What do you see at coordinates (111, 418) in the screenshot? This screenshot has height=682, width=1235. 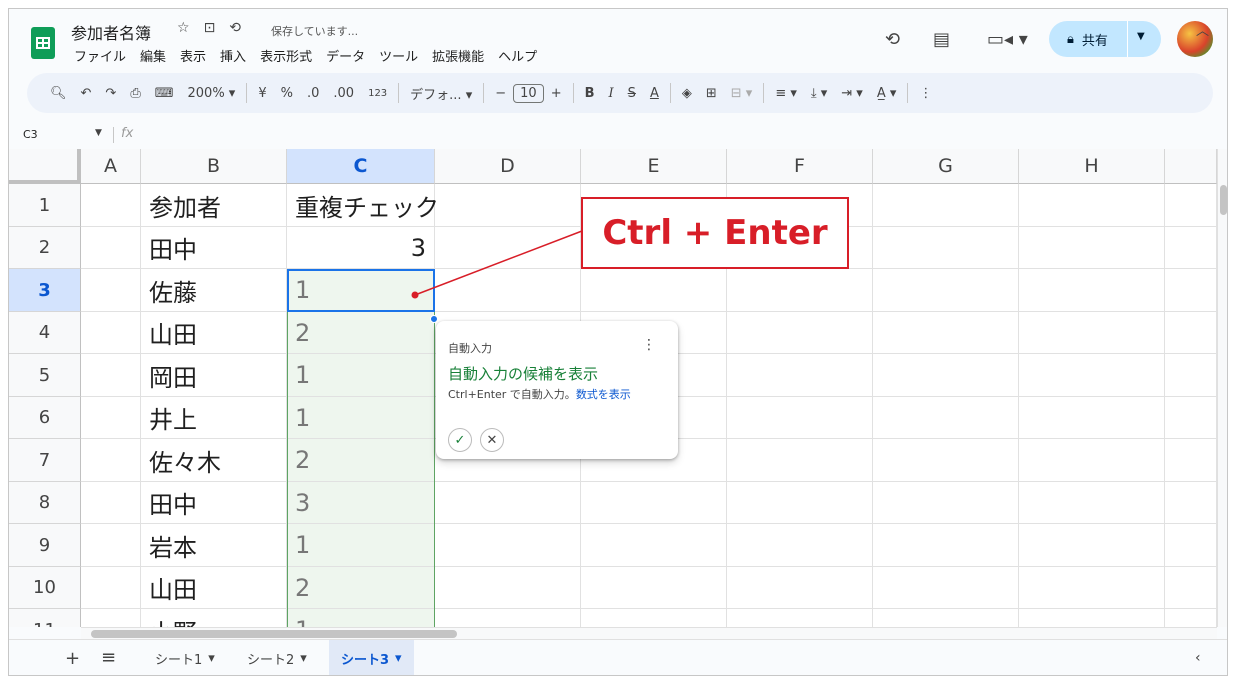 I see `cell-a6` at bounding box center [111, 418].